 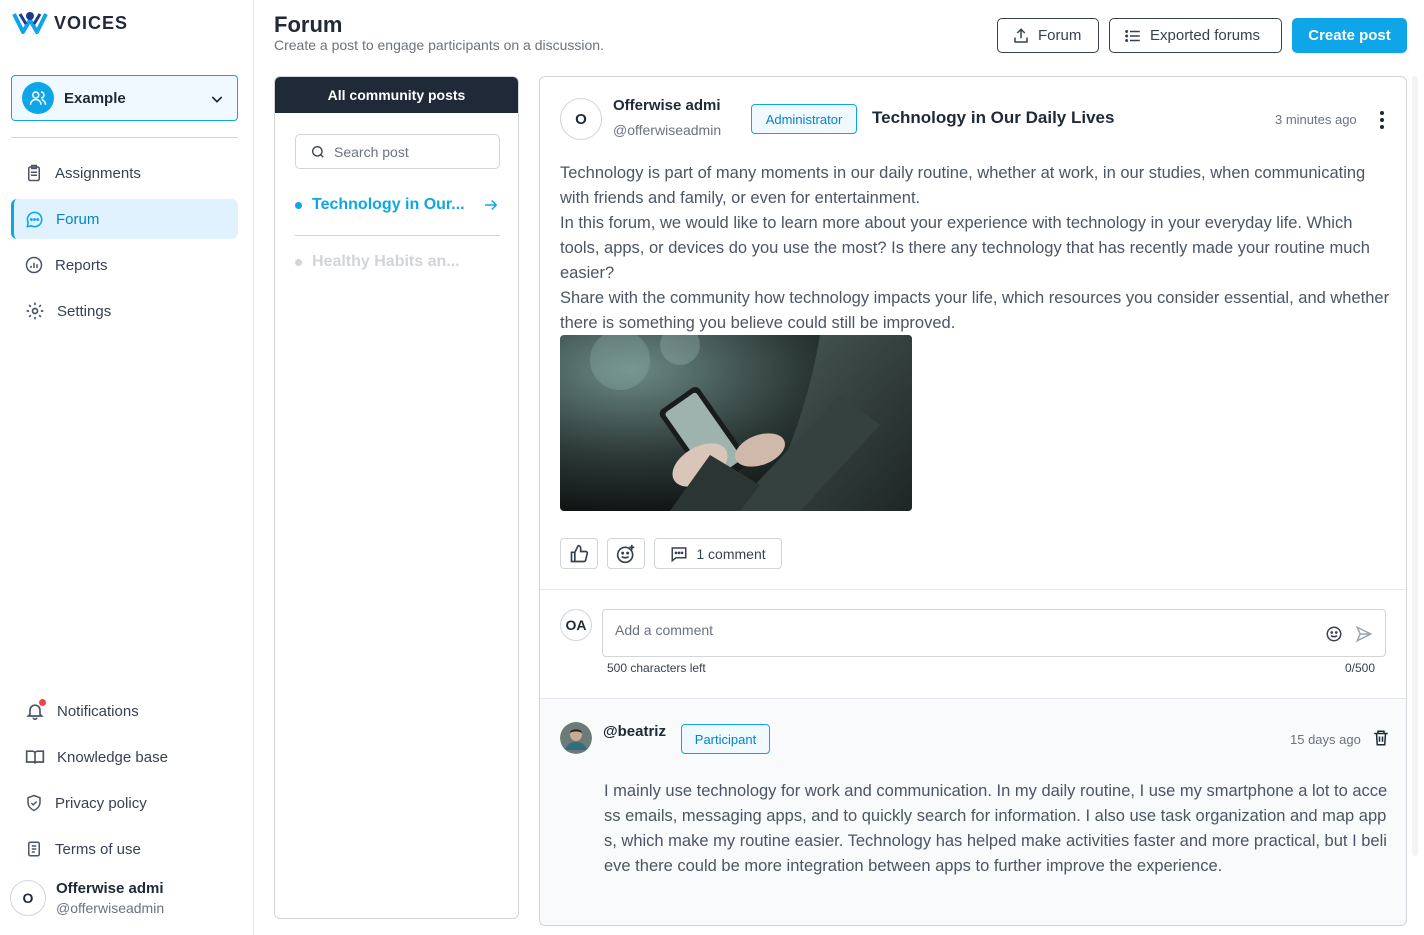 What do you see at coordinates (98, 711) in the screenshot?
I see `sidebar-item-label: Notifications` at bounding box center [98, 711].